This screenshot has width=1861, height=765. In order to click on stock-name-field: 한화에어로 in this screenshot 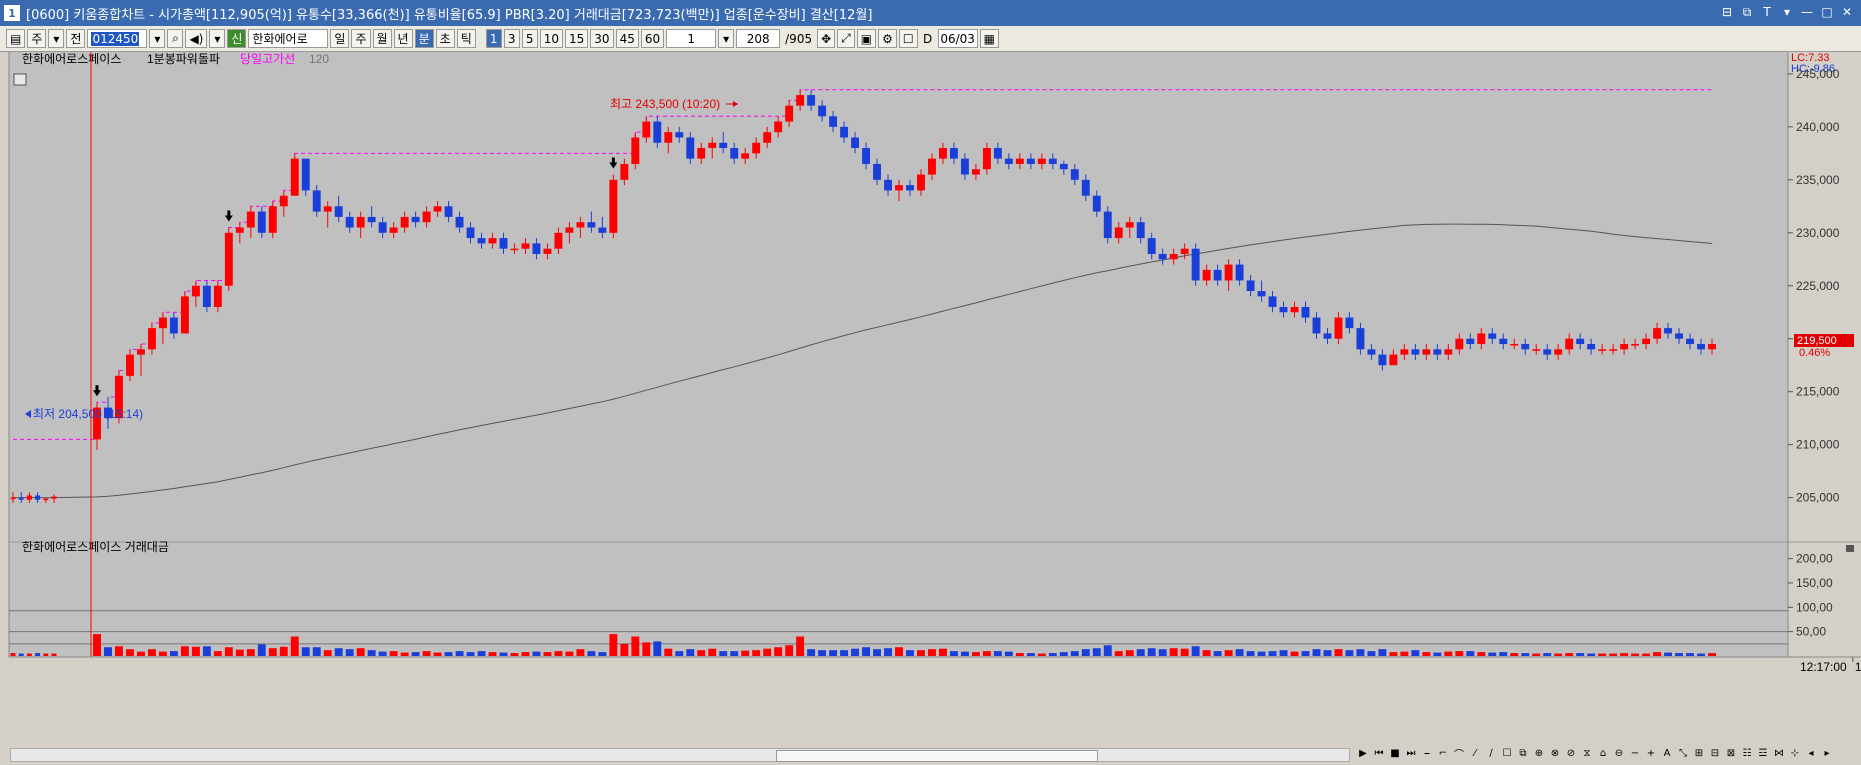, I will do `click(288, 38)`.